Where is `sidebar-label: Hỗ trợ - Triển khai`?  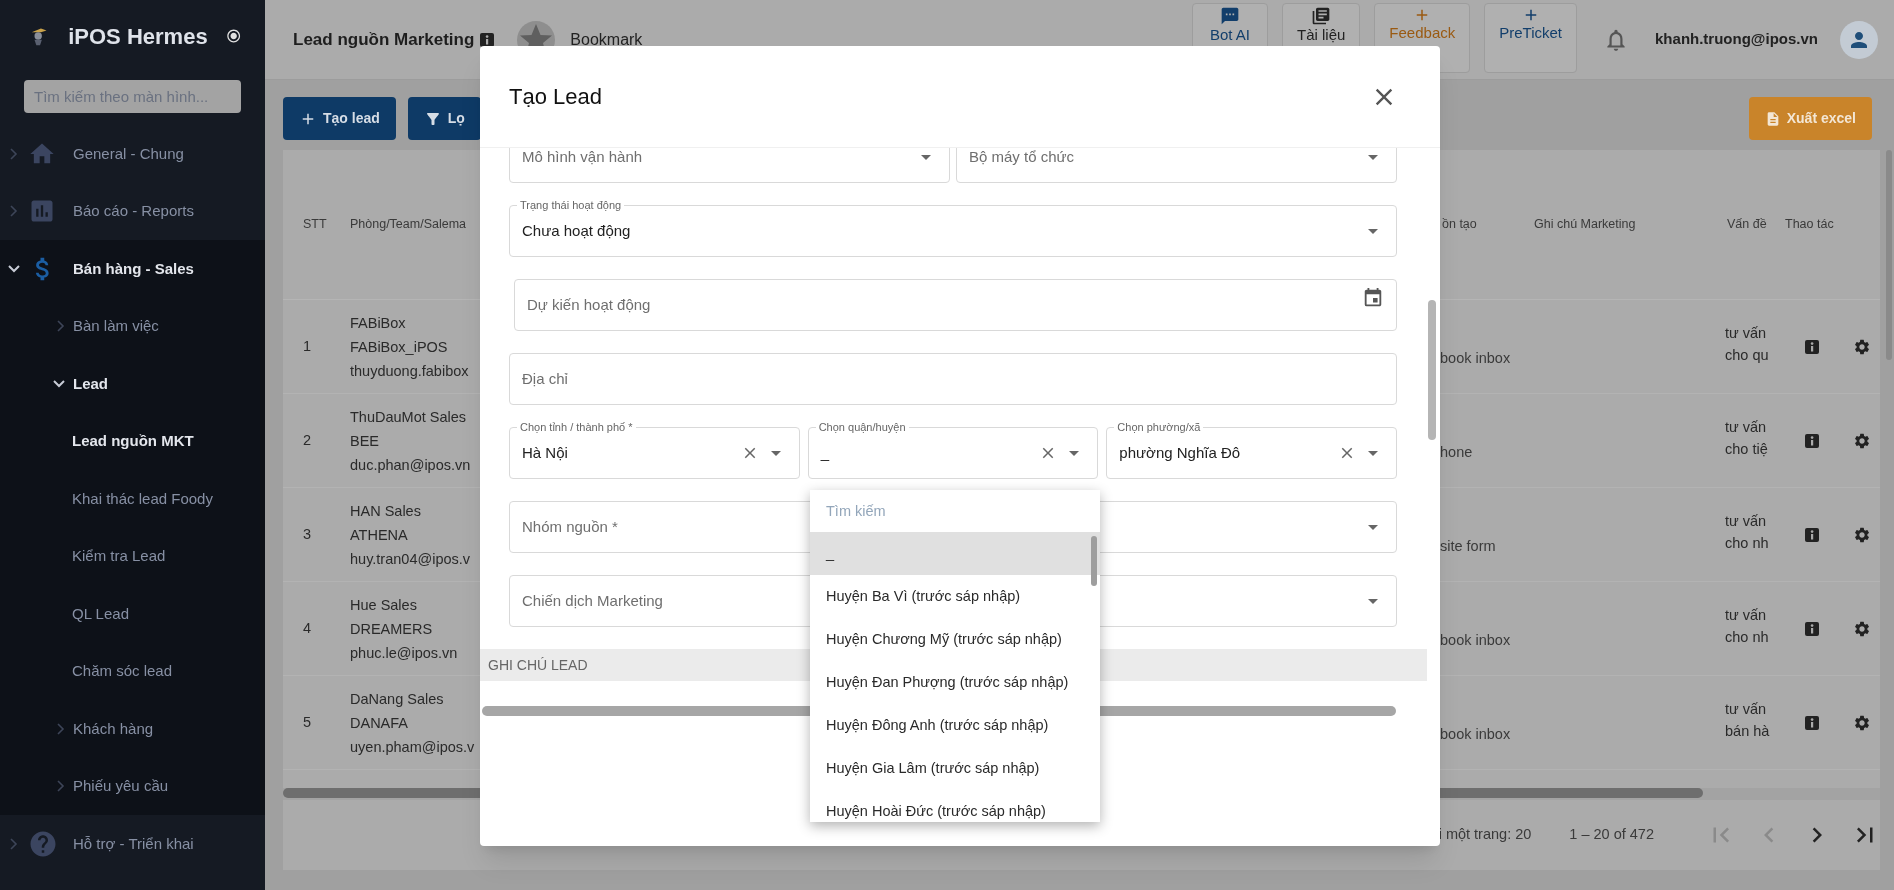
sidebar-label: Hỗ trợ - Triển khai is located at coordinates (133, 843).